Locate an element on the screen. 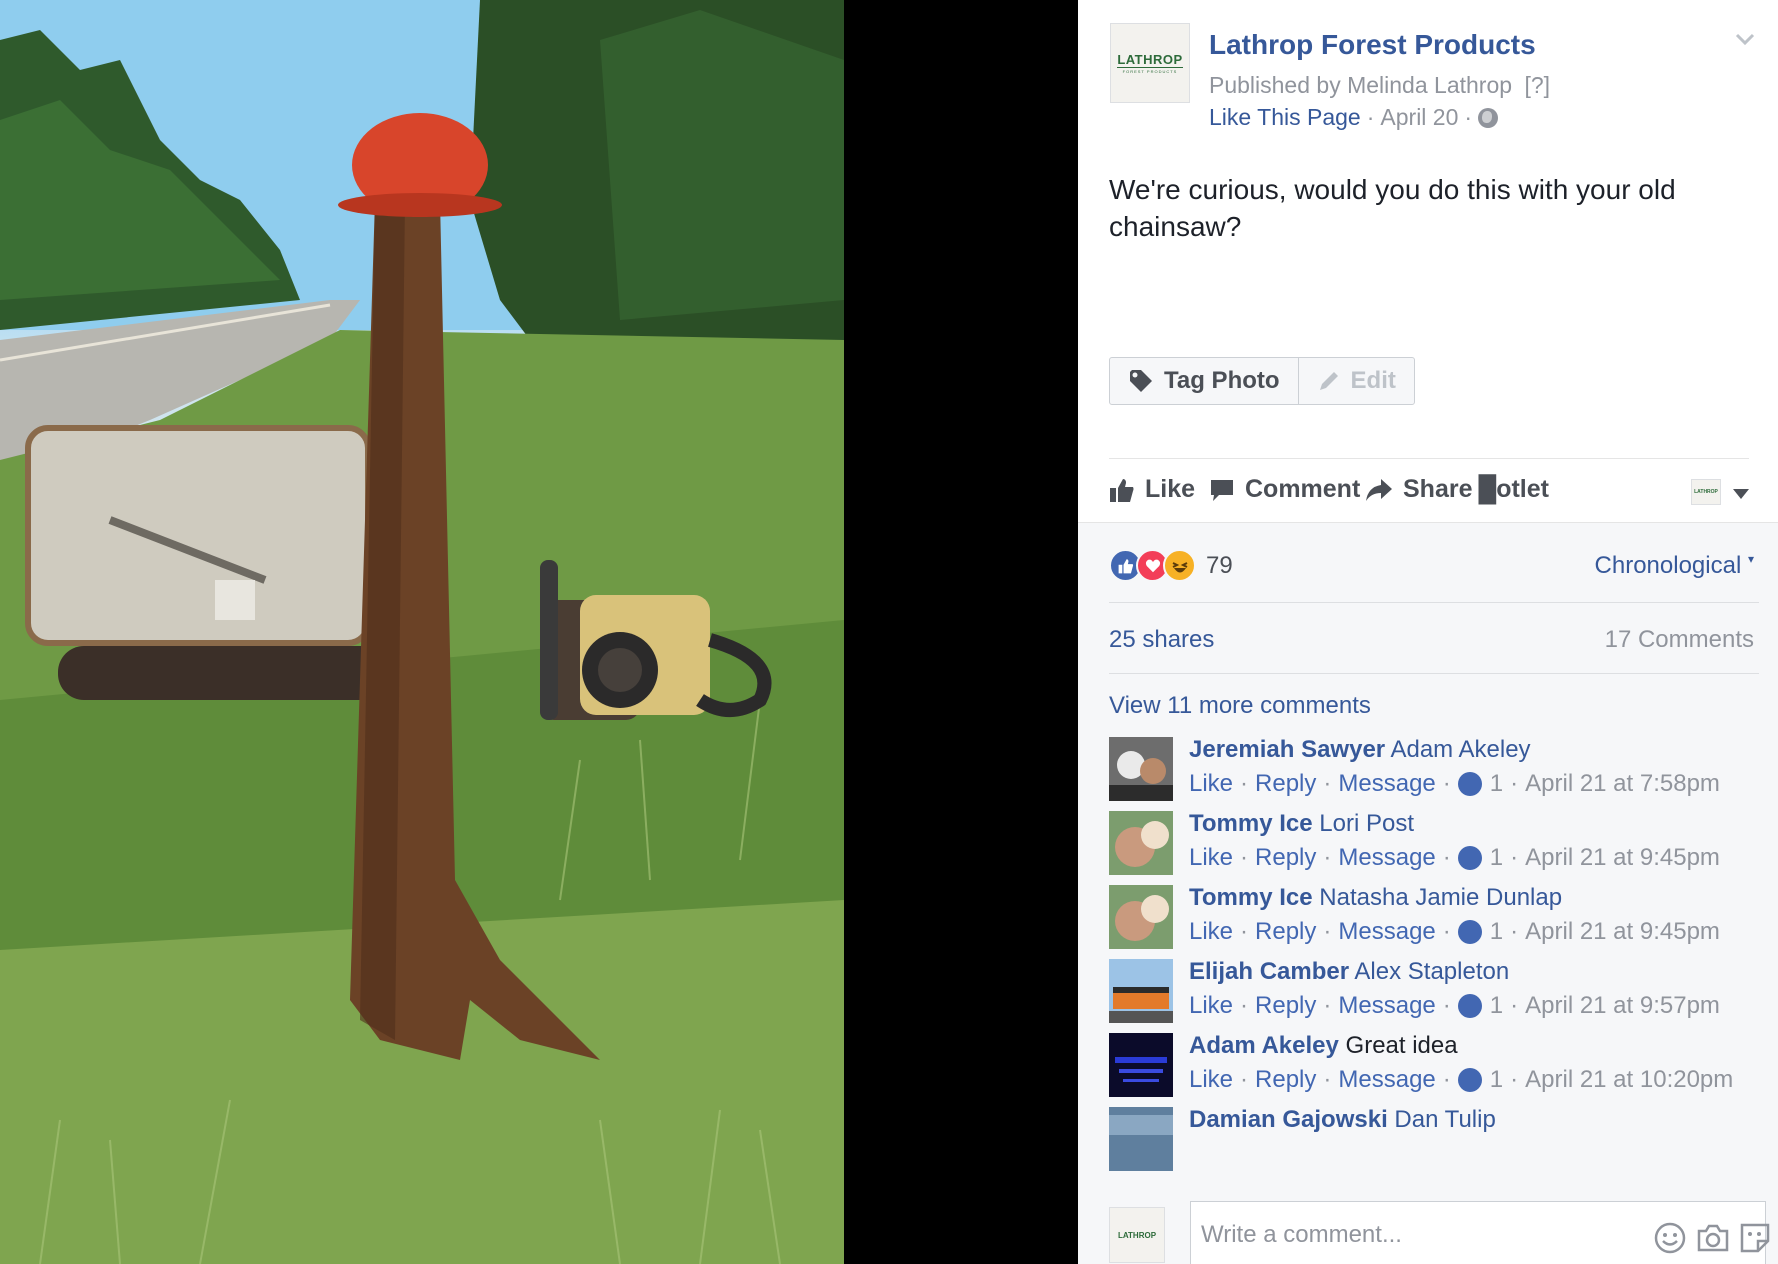  logo-subtext: FOREST PRODUCTS is located at coordinates (1150, 71).